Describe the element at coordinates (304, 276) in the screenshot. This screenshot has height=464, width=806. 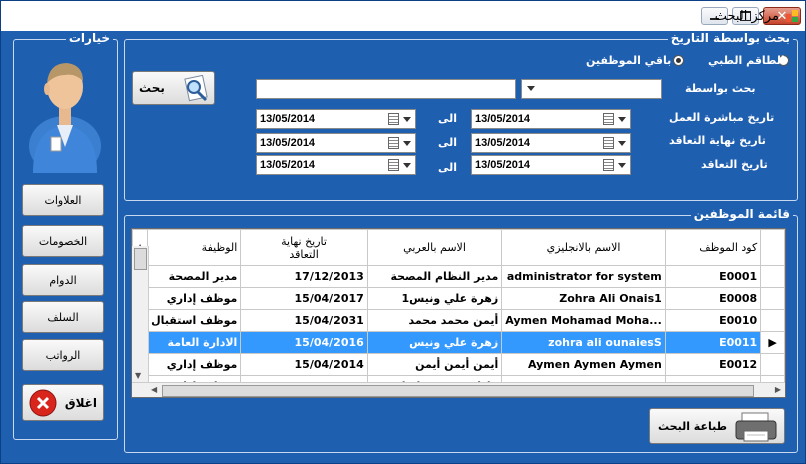
I see `cell-end-date: 17/12/2013` at that location.